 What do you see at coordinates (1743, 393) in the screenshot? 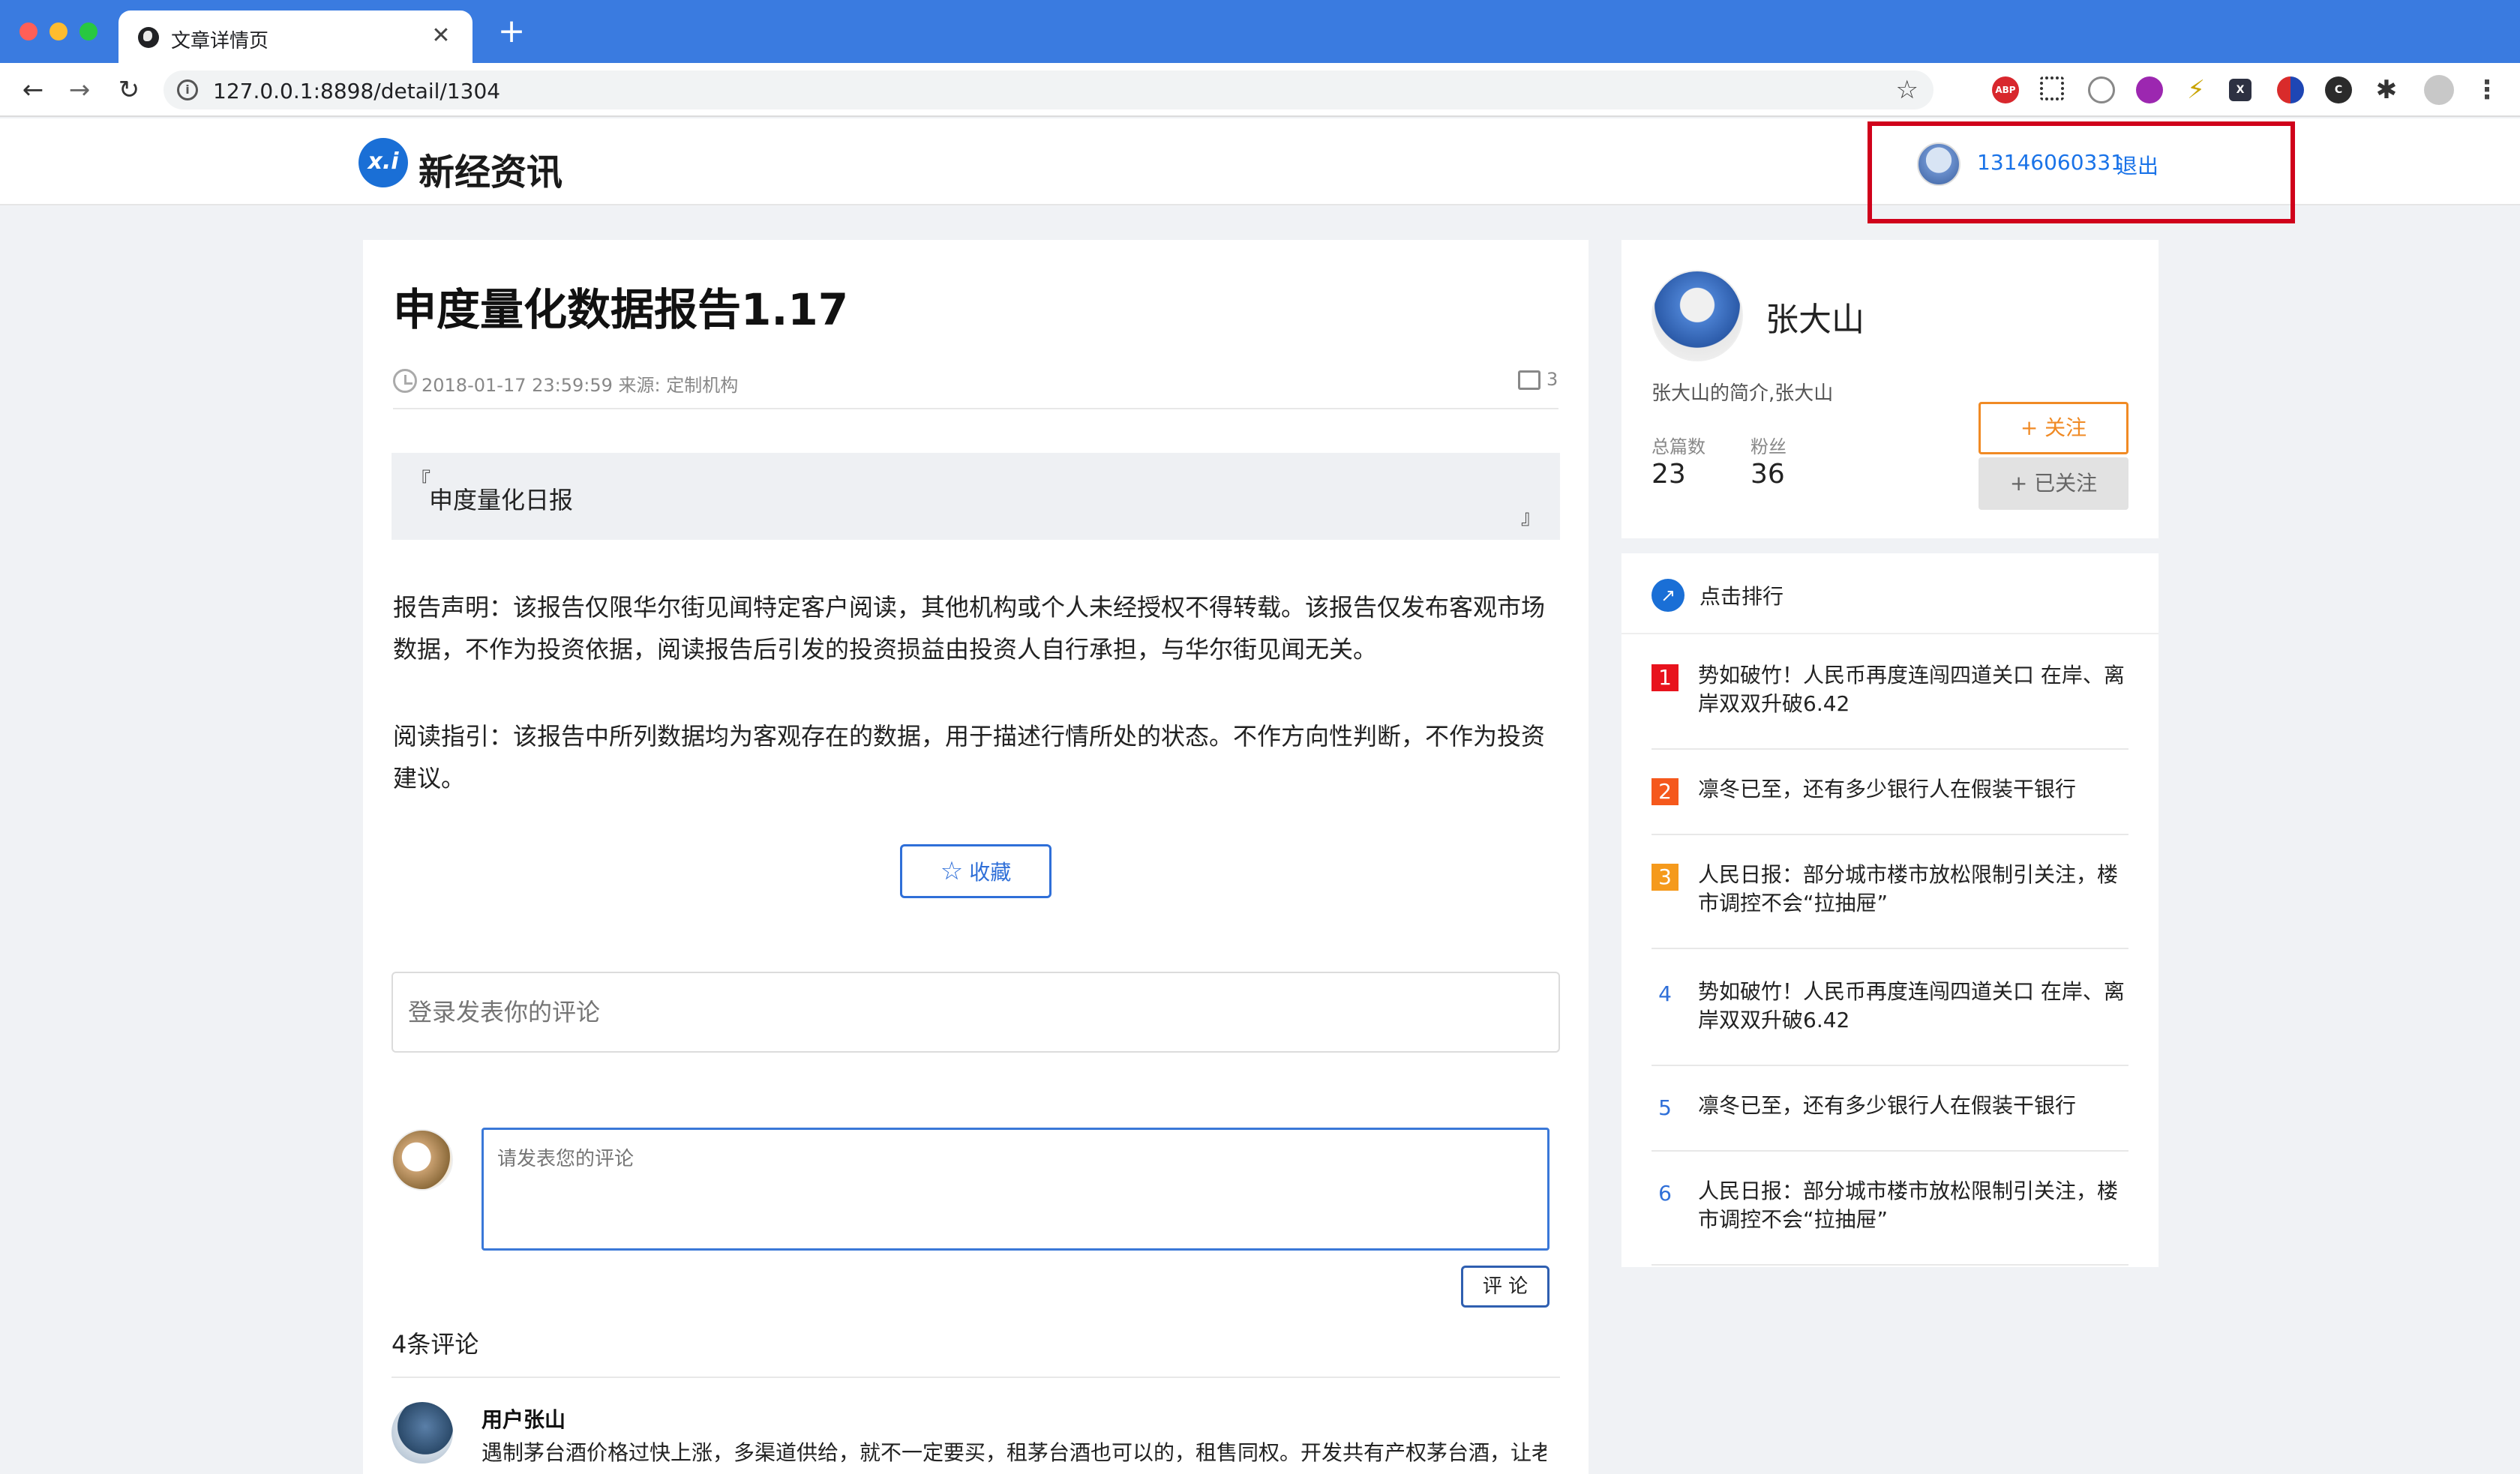
I see `author-bio: 张大山的简介,张大山` at bounding box center [1743, 393].